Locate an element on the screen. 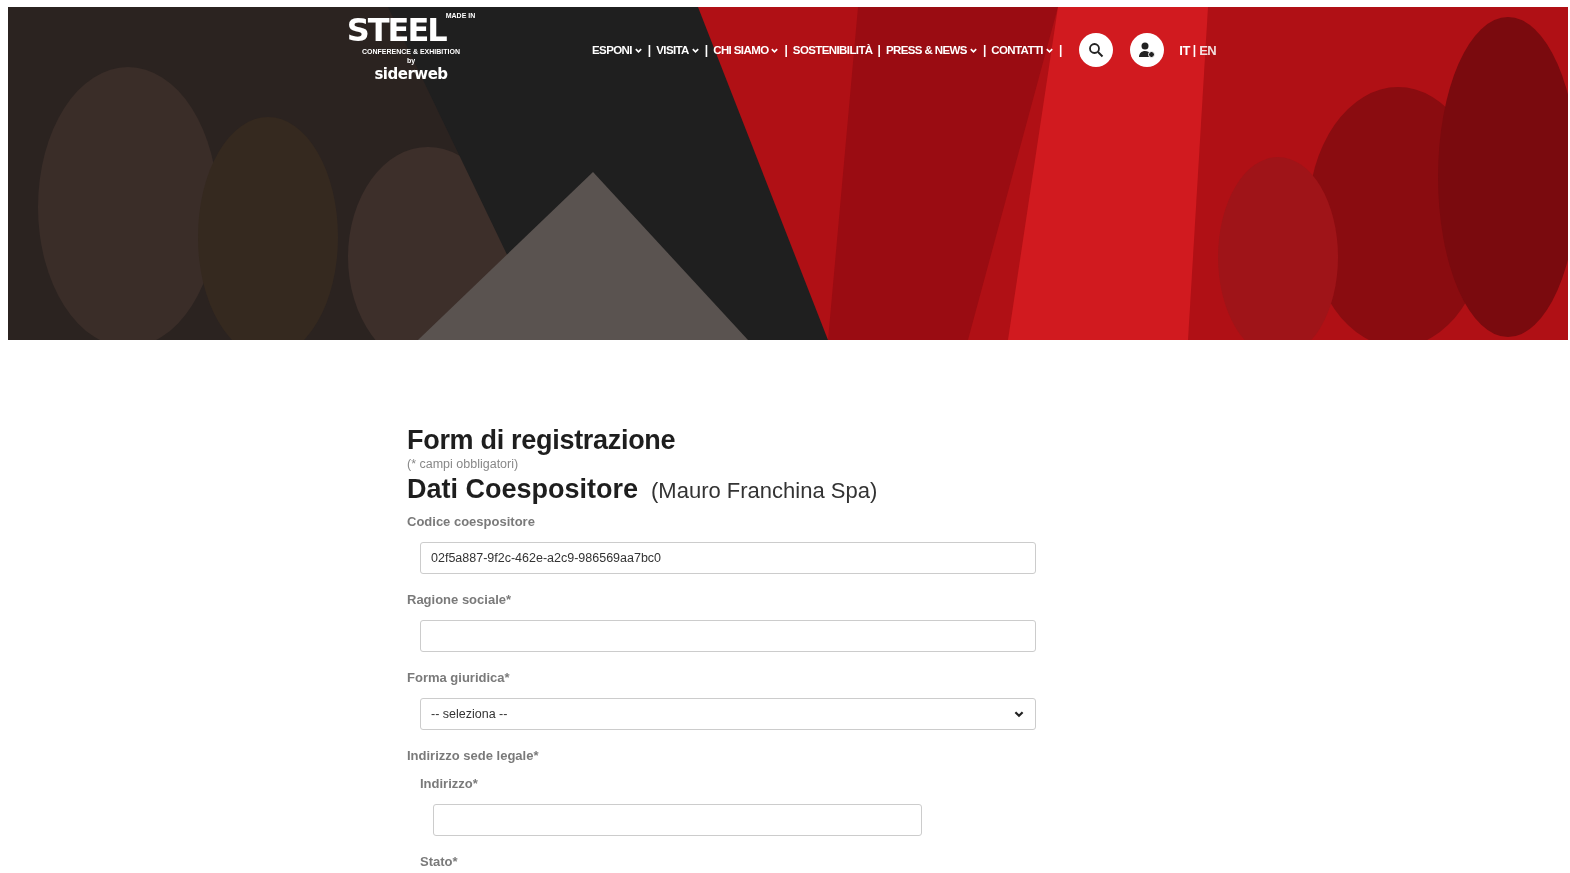  nav-link: SOSTENIBILITÀ is located at coordinates (832, 50).